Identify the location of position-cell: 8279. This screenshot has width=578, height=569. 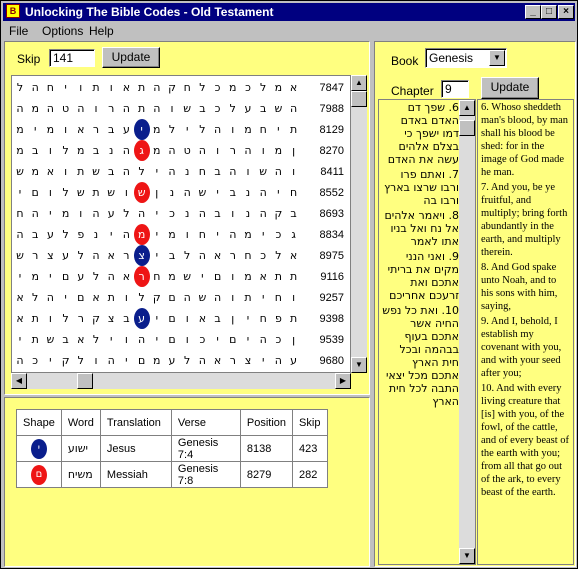
(266, 474).